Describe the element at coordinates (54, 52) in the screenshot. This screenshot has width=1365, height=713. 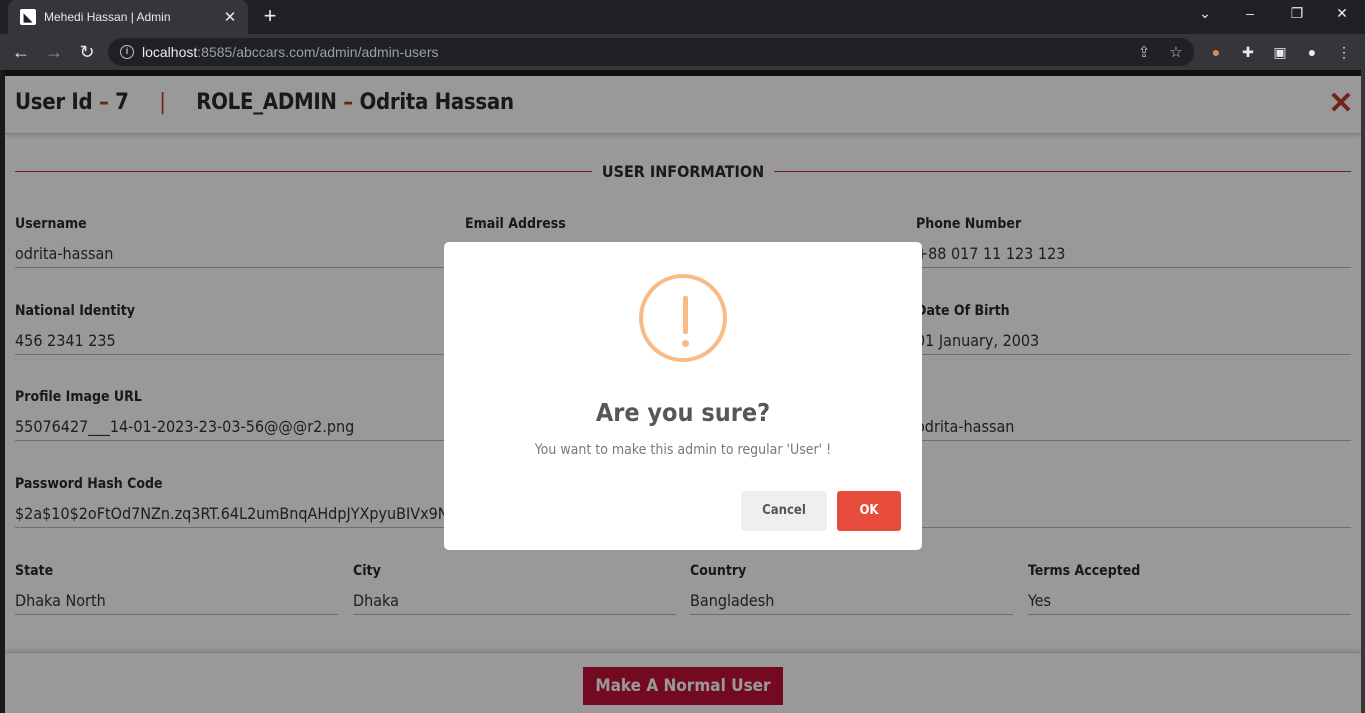
I see `forward-arrow-icon: →` at that location.